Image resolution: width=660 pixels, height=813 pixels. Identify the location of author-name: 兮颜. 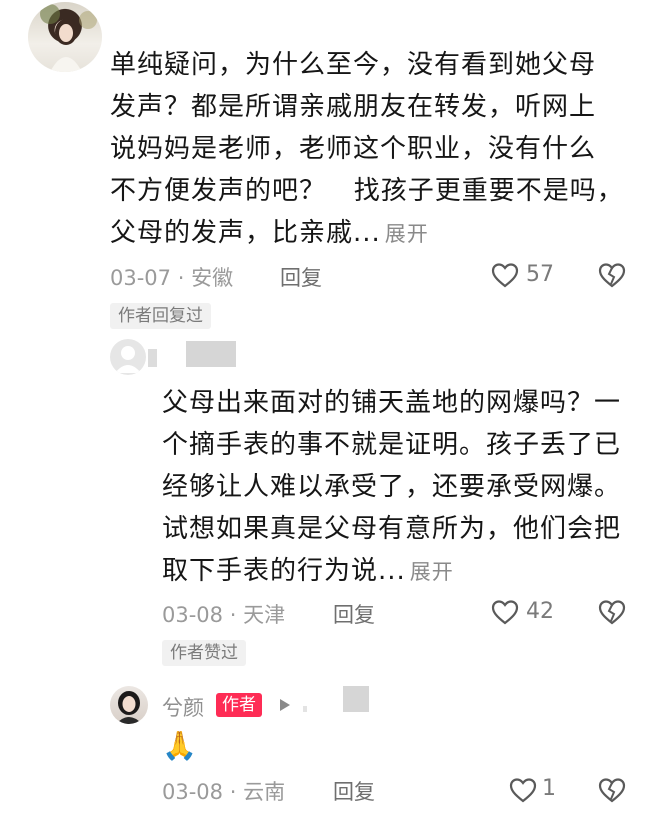
(183, 707).